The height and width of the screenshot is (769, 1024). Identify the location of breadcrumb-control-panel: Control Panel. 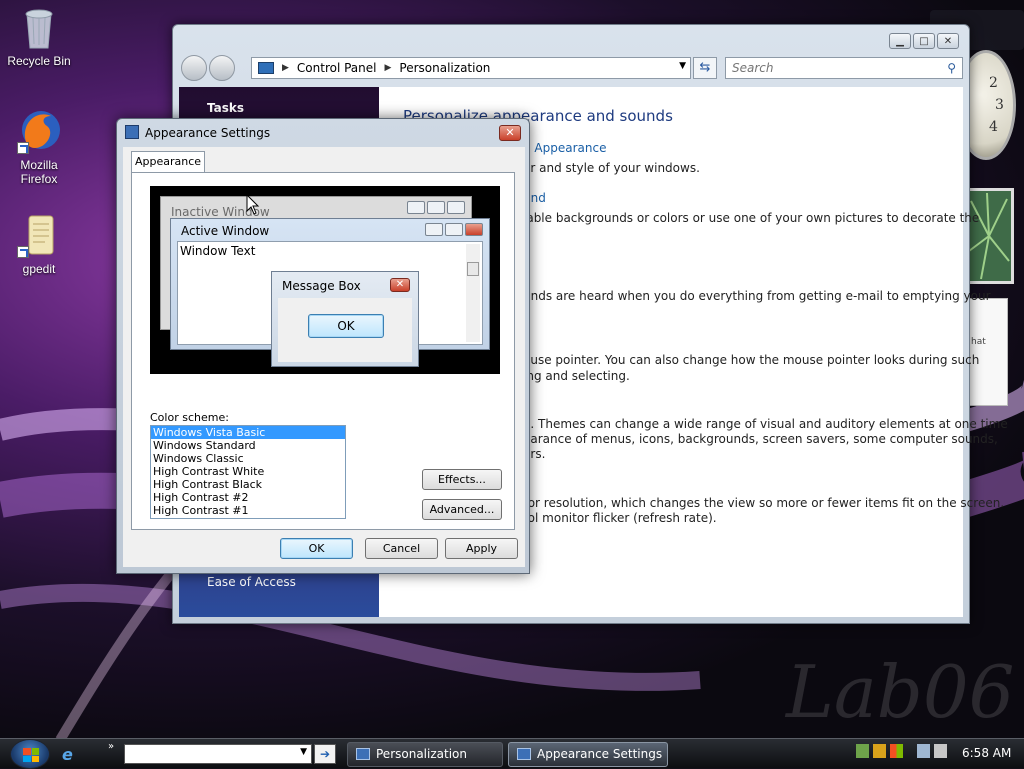
(337, 68).